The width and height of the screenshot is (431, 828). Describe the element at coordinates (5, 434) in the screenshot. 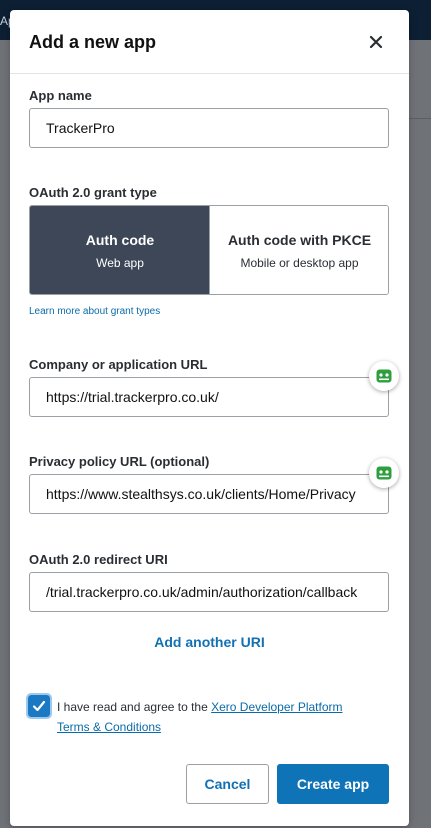

I see `background-overlay-left` at that location.